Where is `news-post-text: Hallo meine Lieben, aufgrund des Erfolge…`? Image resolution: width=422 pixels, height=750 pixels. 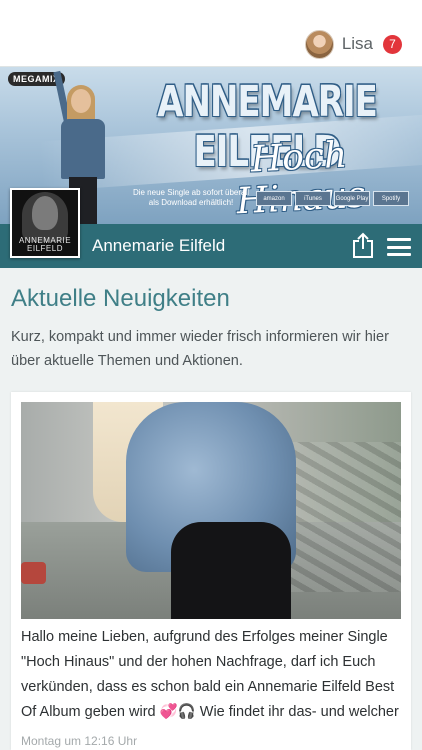 news-post-text: Hallo meine Lieben, aufgrund des Erfolge… is located at coordinates (210, 674).